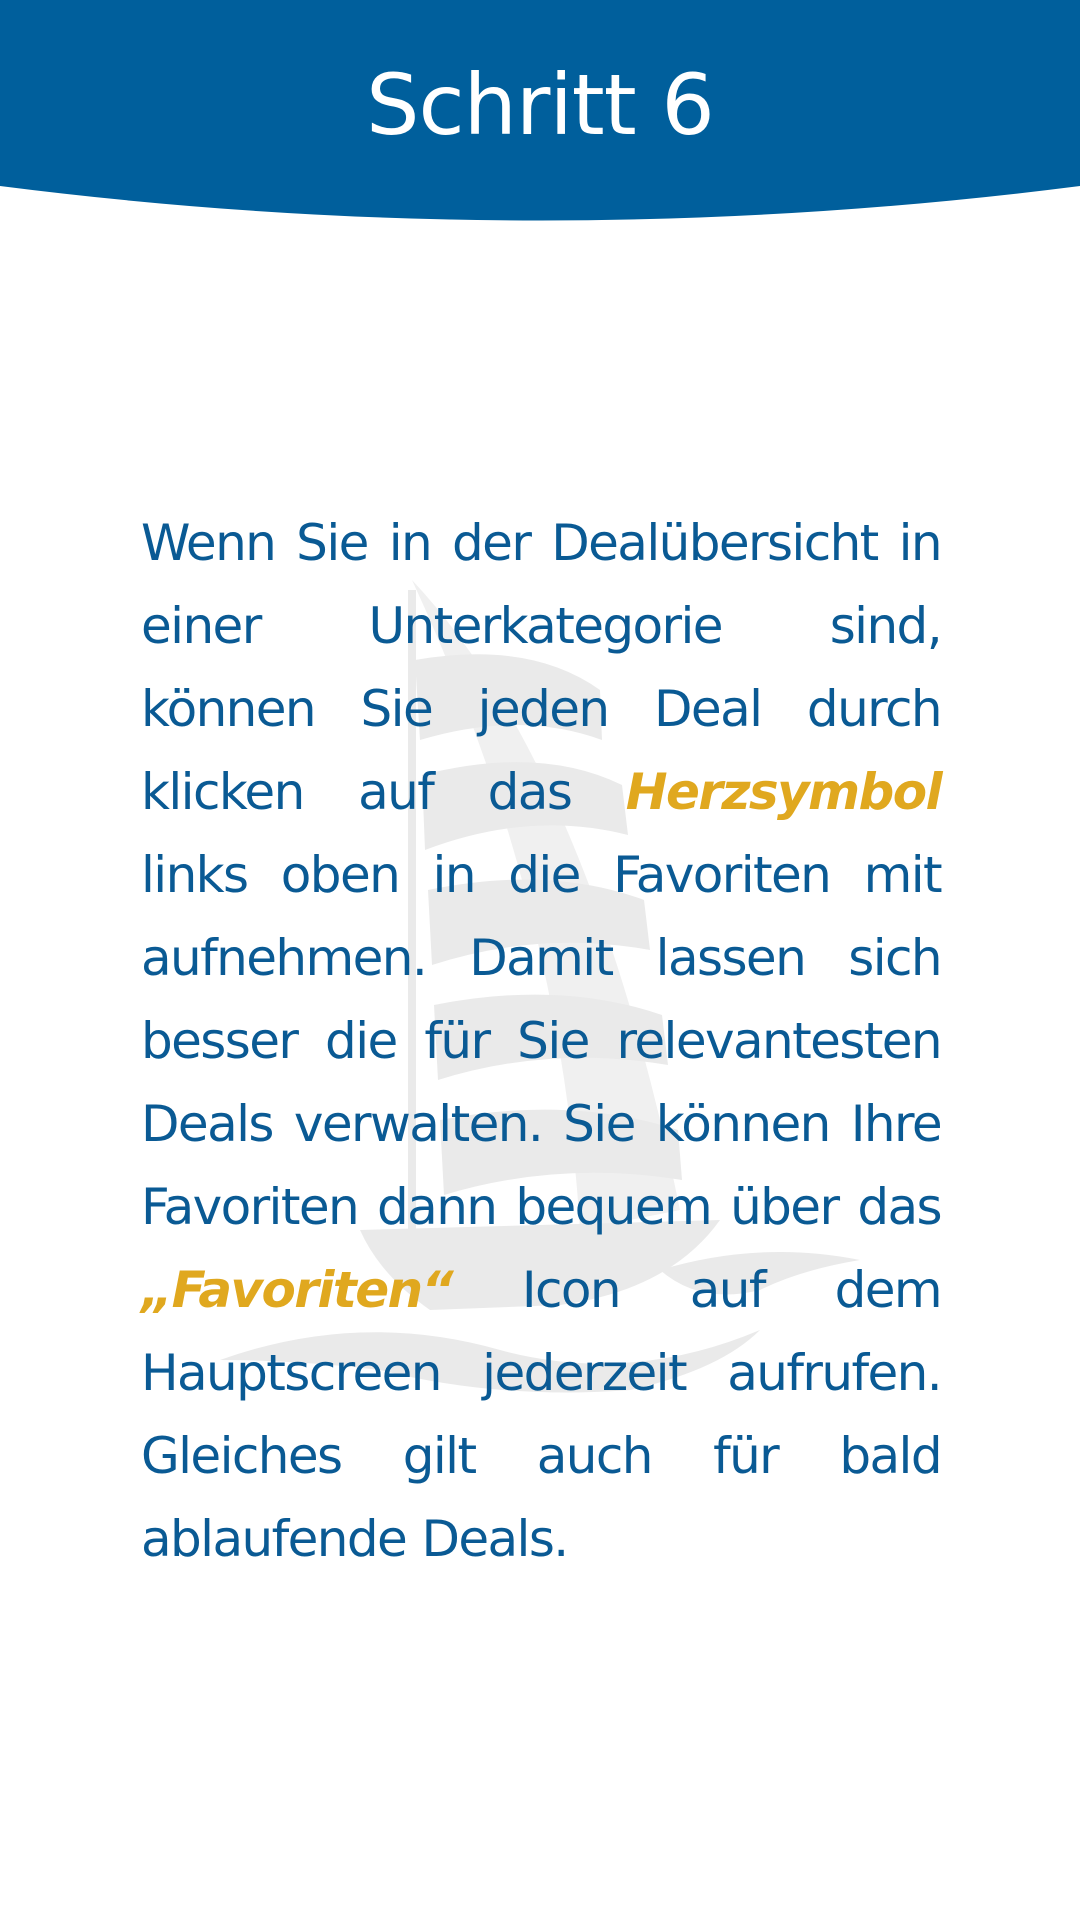 Image resolution: width=1080 pixels, height=1920 pixels. What do you see at coordinates (540, 105) in the screenshot?
I see `page-title: Schritt 6` at bounding box center [540, 105].